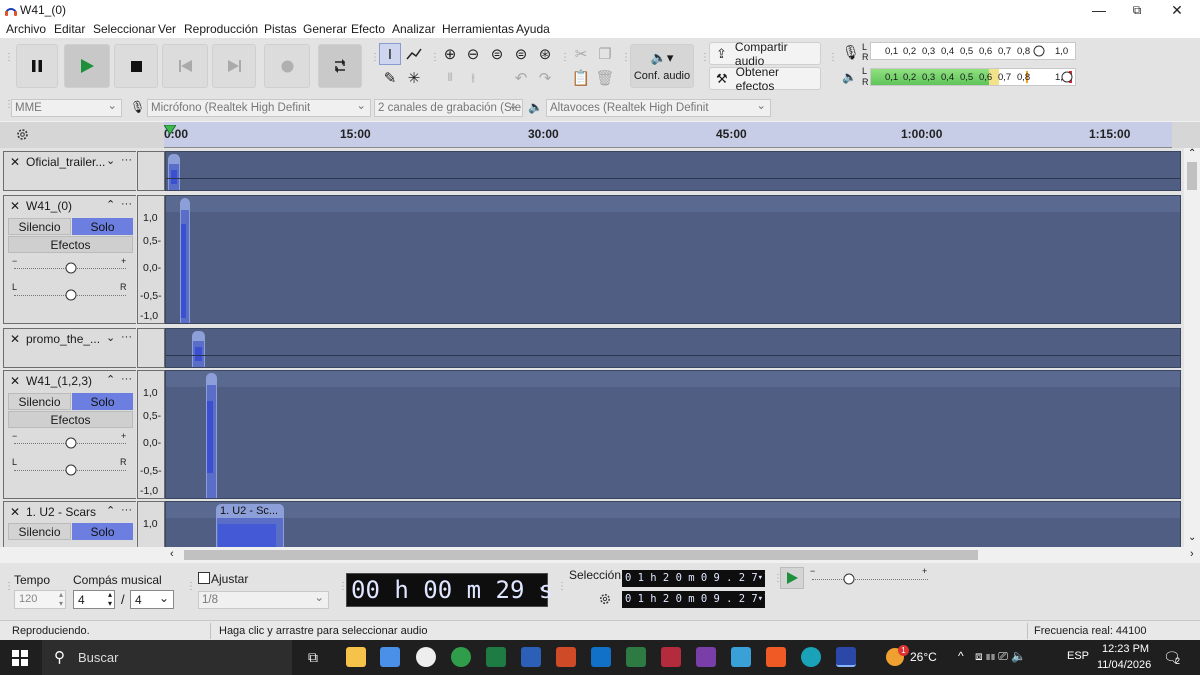  What do you see at coordinates (693, 599) in the screenshot?
I see `selection-end-time: 0 1 h 2 0 m 0 9 . 2 7 7 s ▾` at bounding box center [693, 599].